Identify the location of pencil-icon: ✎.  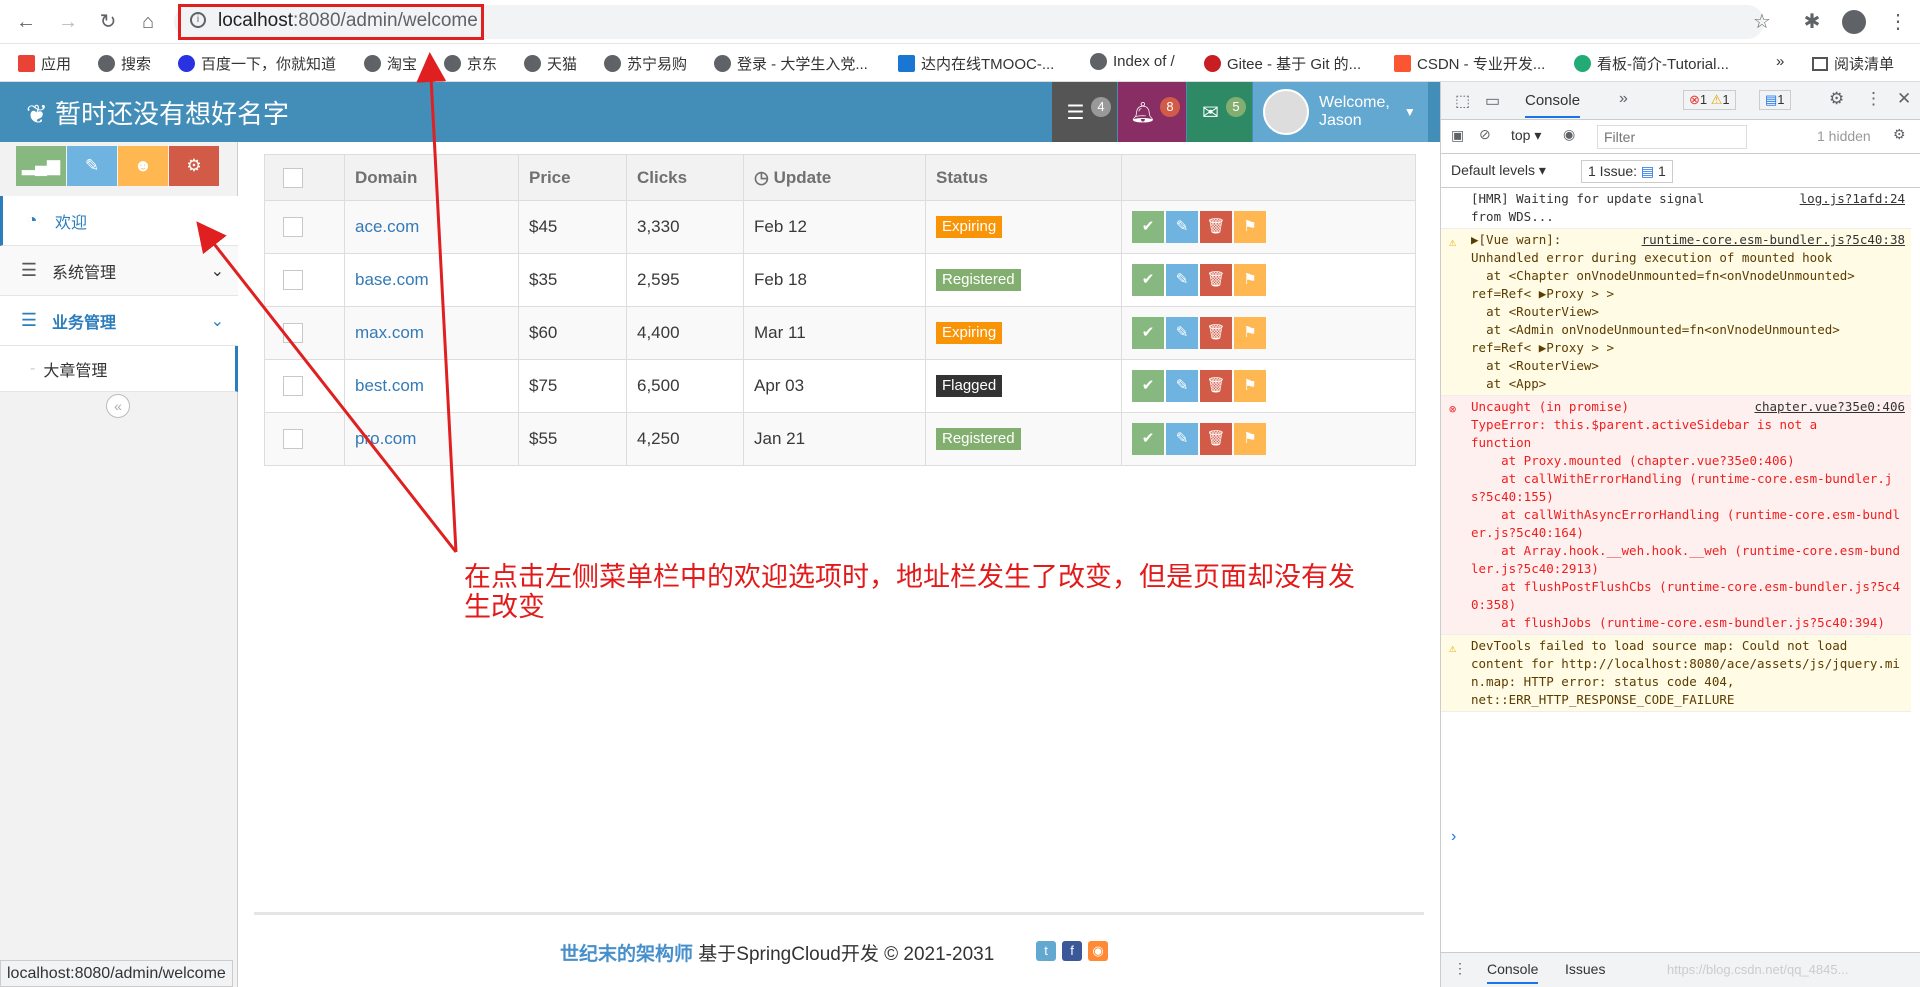
(92, 166).